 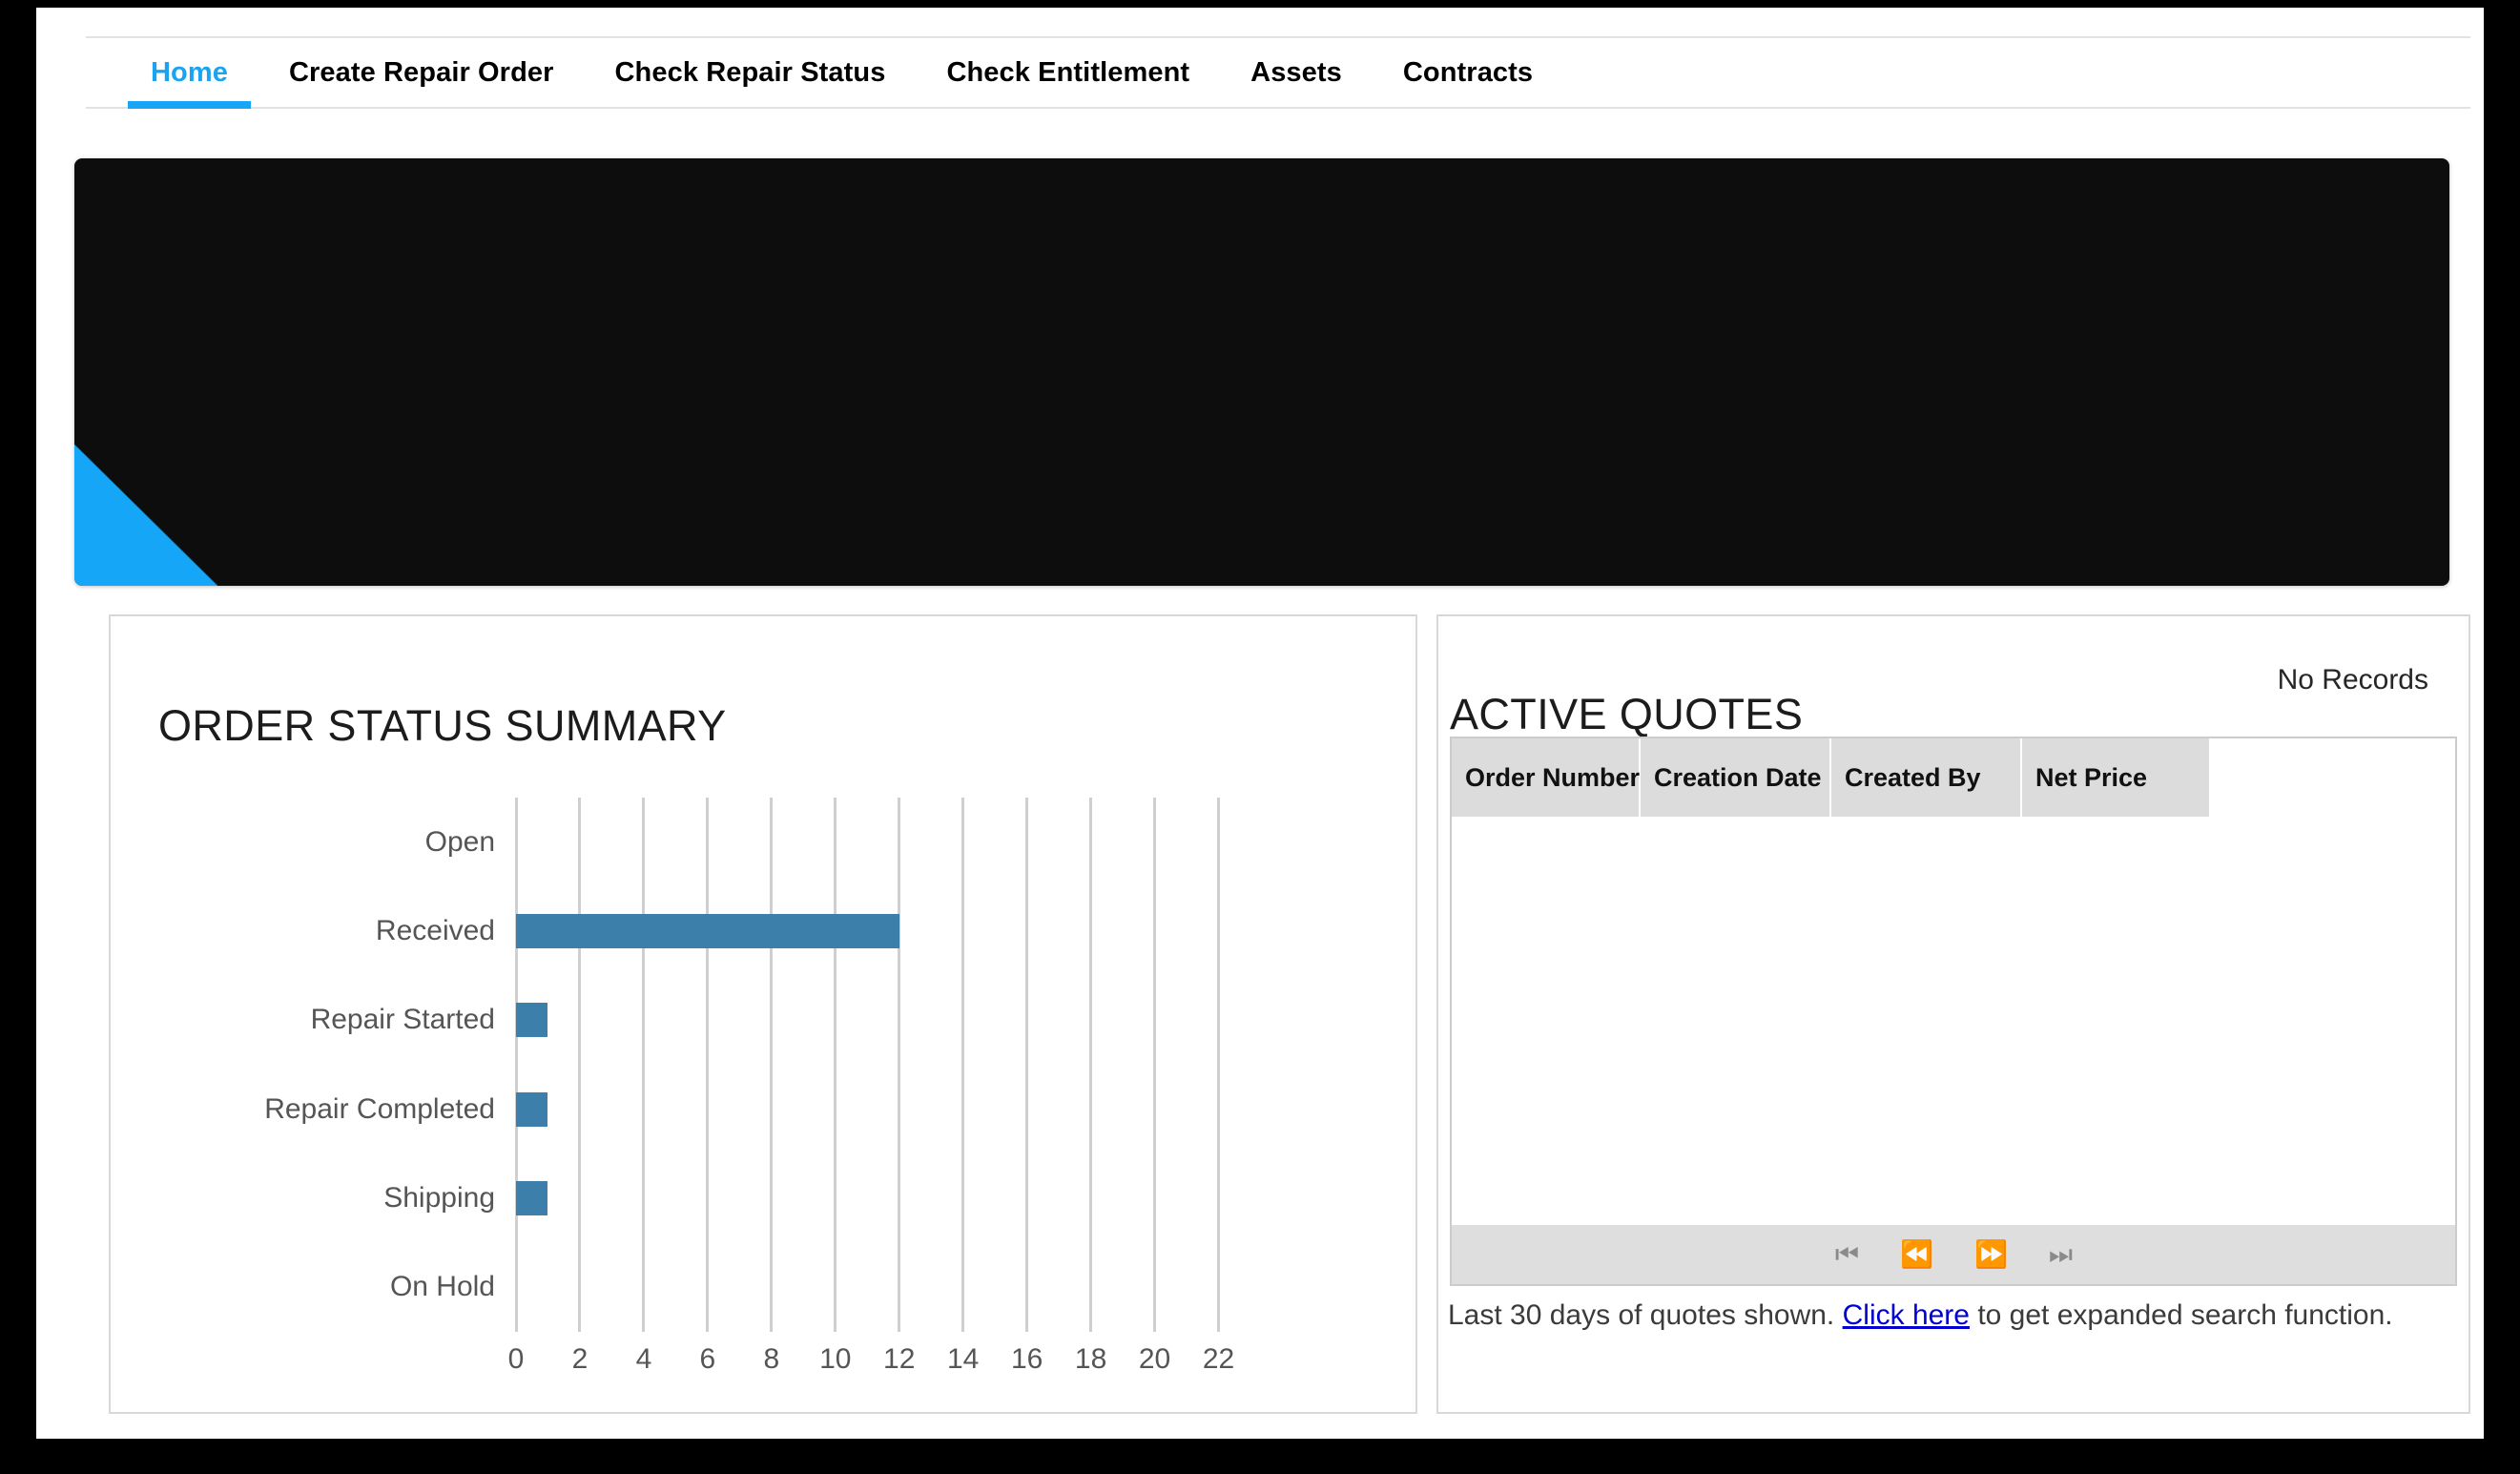 I want to click on pager-last-icon: ⏭, so click(x=2061, y=1254).